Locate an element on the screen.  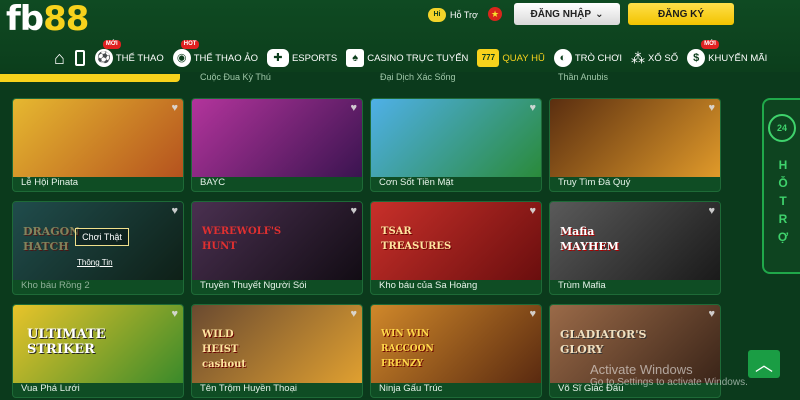
nav-promotions: MỚI $ KHUYẾN MÃI is located at coordinates (727, 55).